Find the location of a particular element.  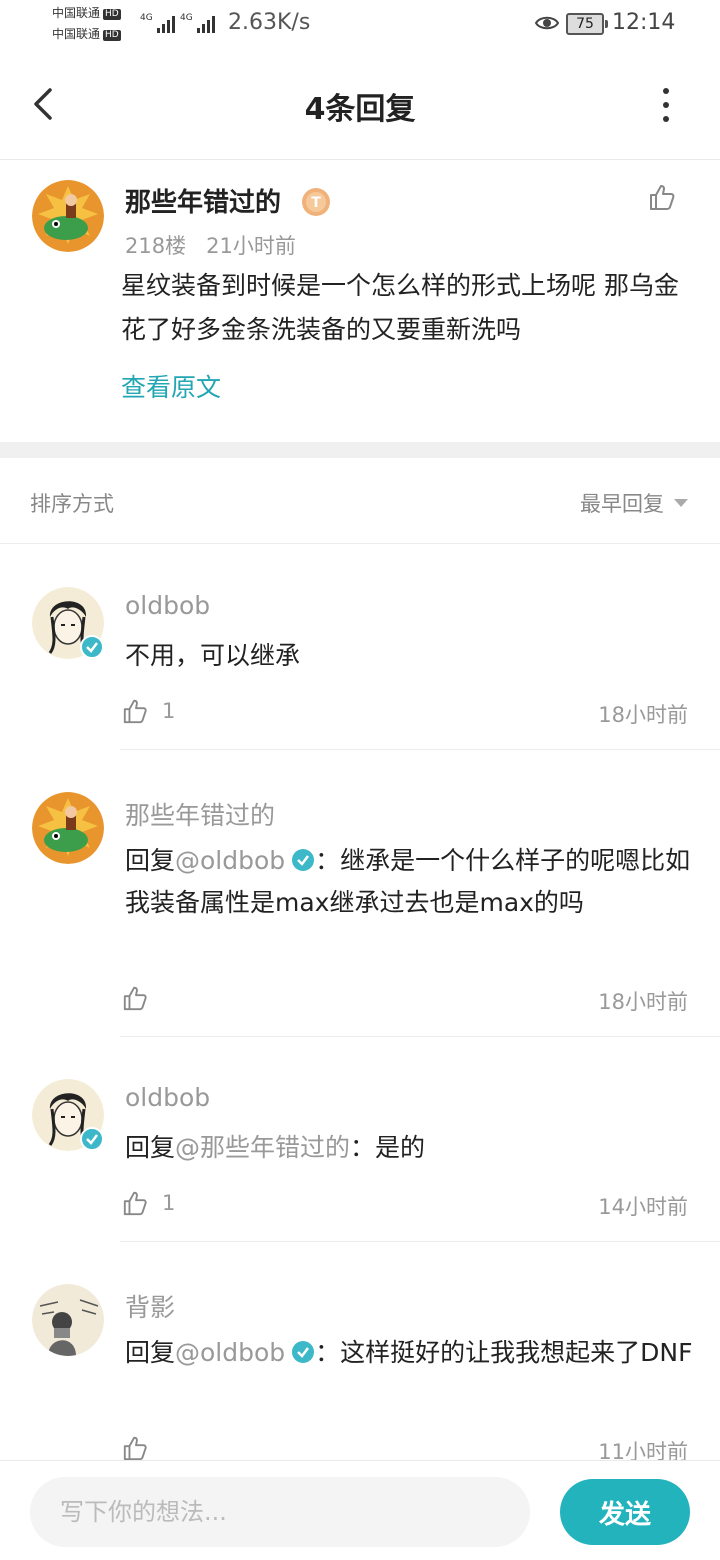

post-meta: 218楼 21小时前 is located at coordinates (210, 245).